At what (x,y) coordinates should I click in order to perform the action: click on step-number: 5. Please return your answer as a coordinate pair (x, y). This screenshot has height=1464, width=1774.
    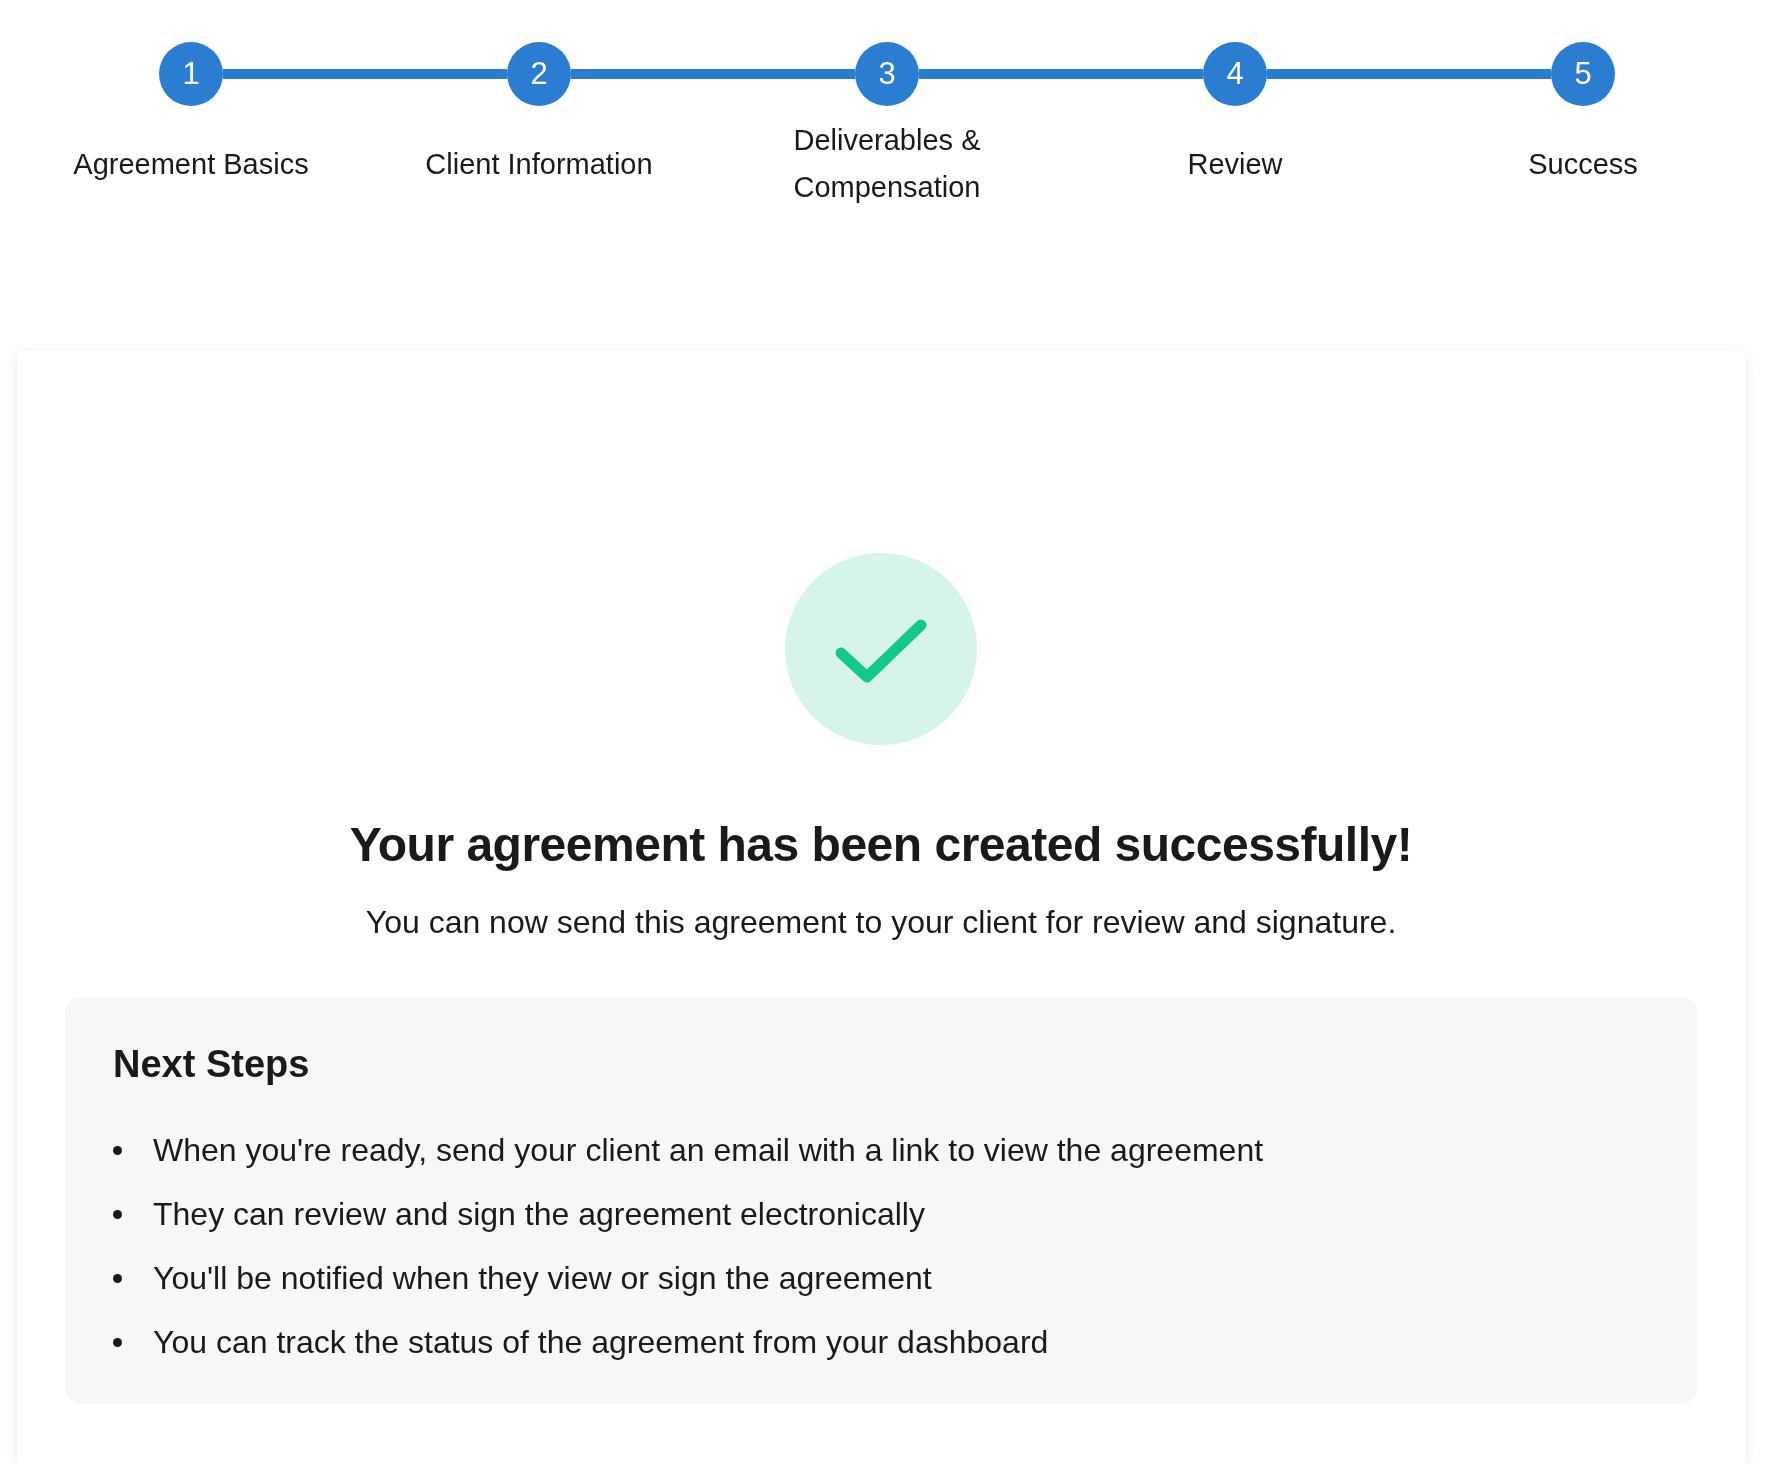
    Looking at the image, I should click on (1583, 74).